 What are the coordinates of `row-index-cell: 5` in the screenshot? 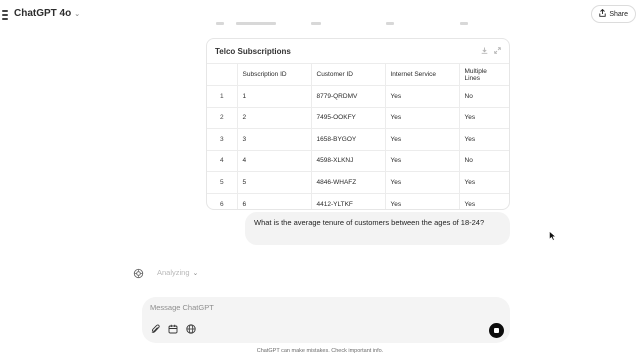 It's located at (222, 182).